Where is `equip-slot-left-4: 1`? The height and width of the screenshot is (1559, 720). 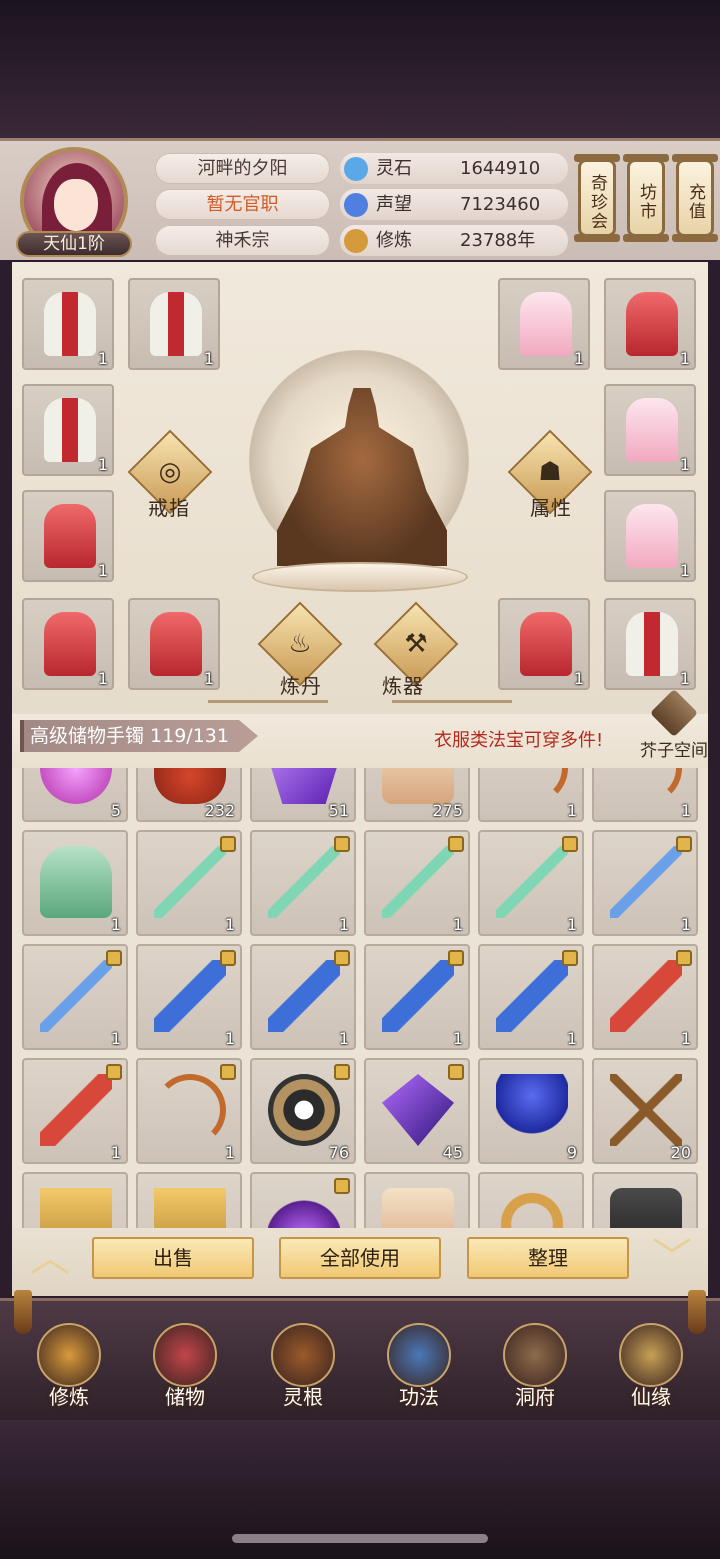 equip-slot-left-4: 1 is located at coordinates (68, 536).